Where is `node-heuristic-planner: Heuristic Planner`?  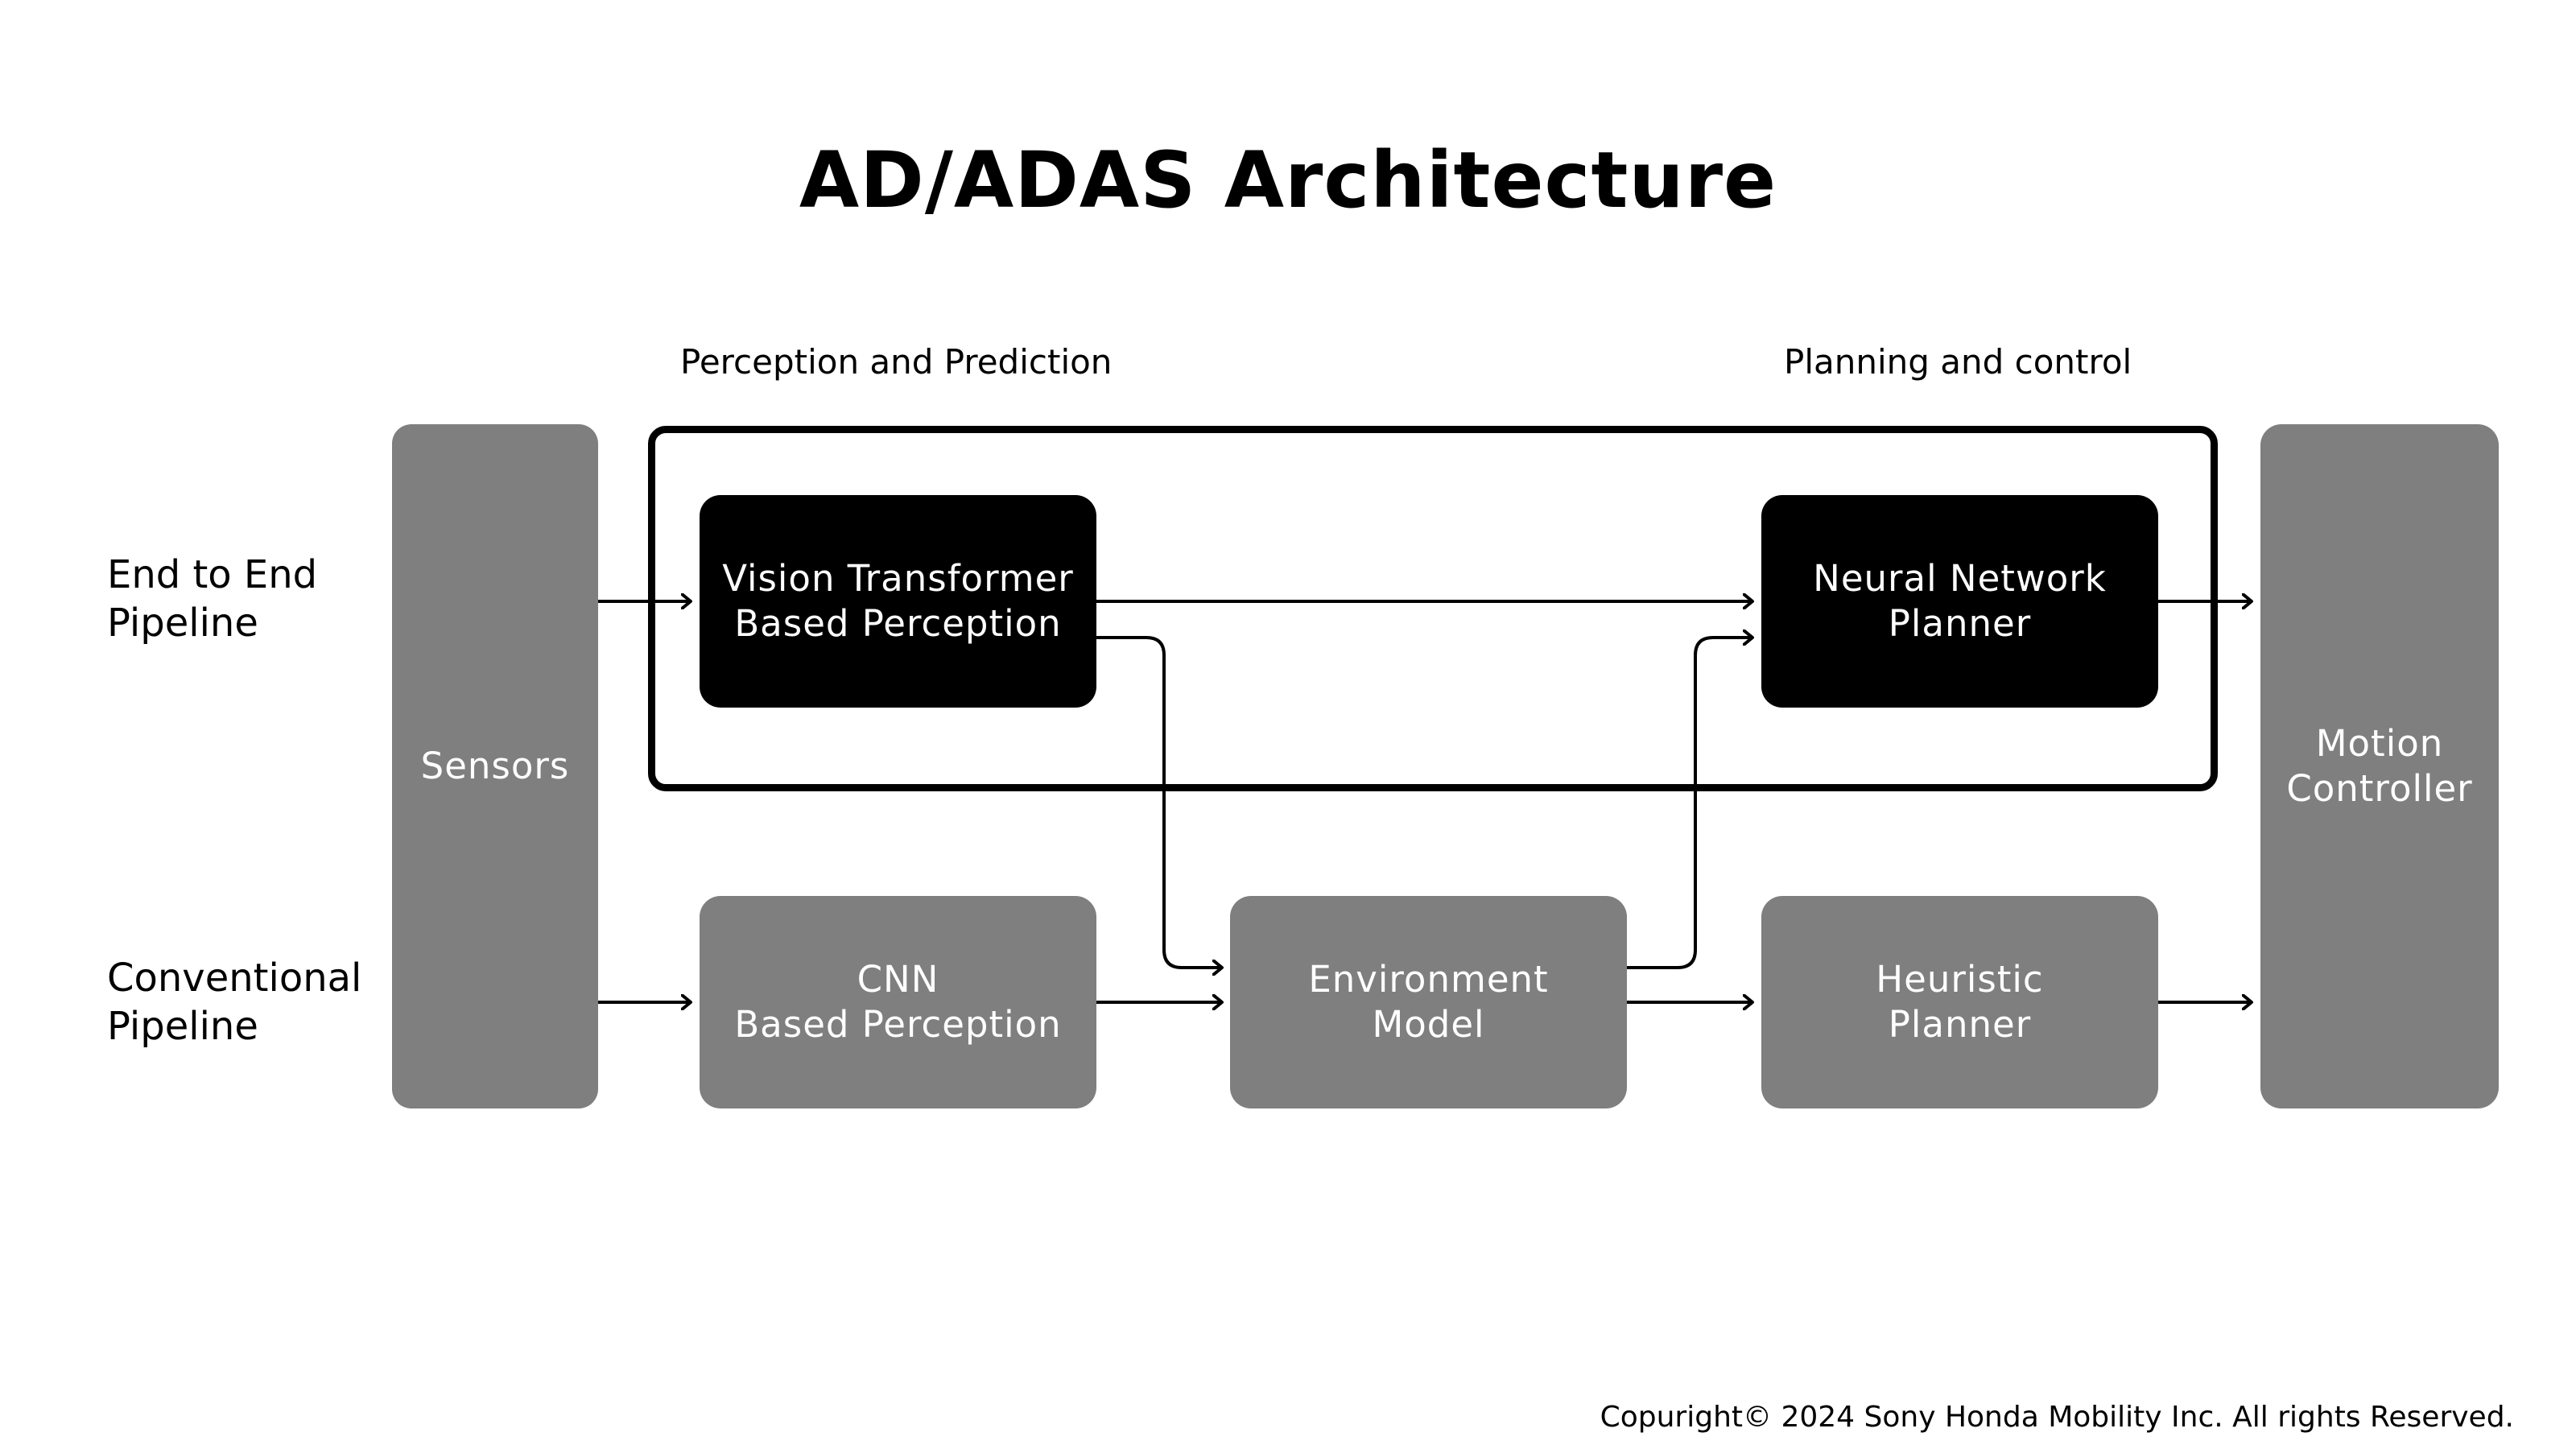 node-heuristic-planner: Heuristic Planner is located at coordinates (1959, 1002).